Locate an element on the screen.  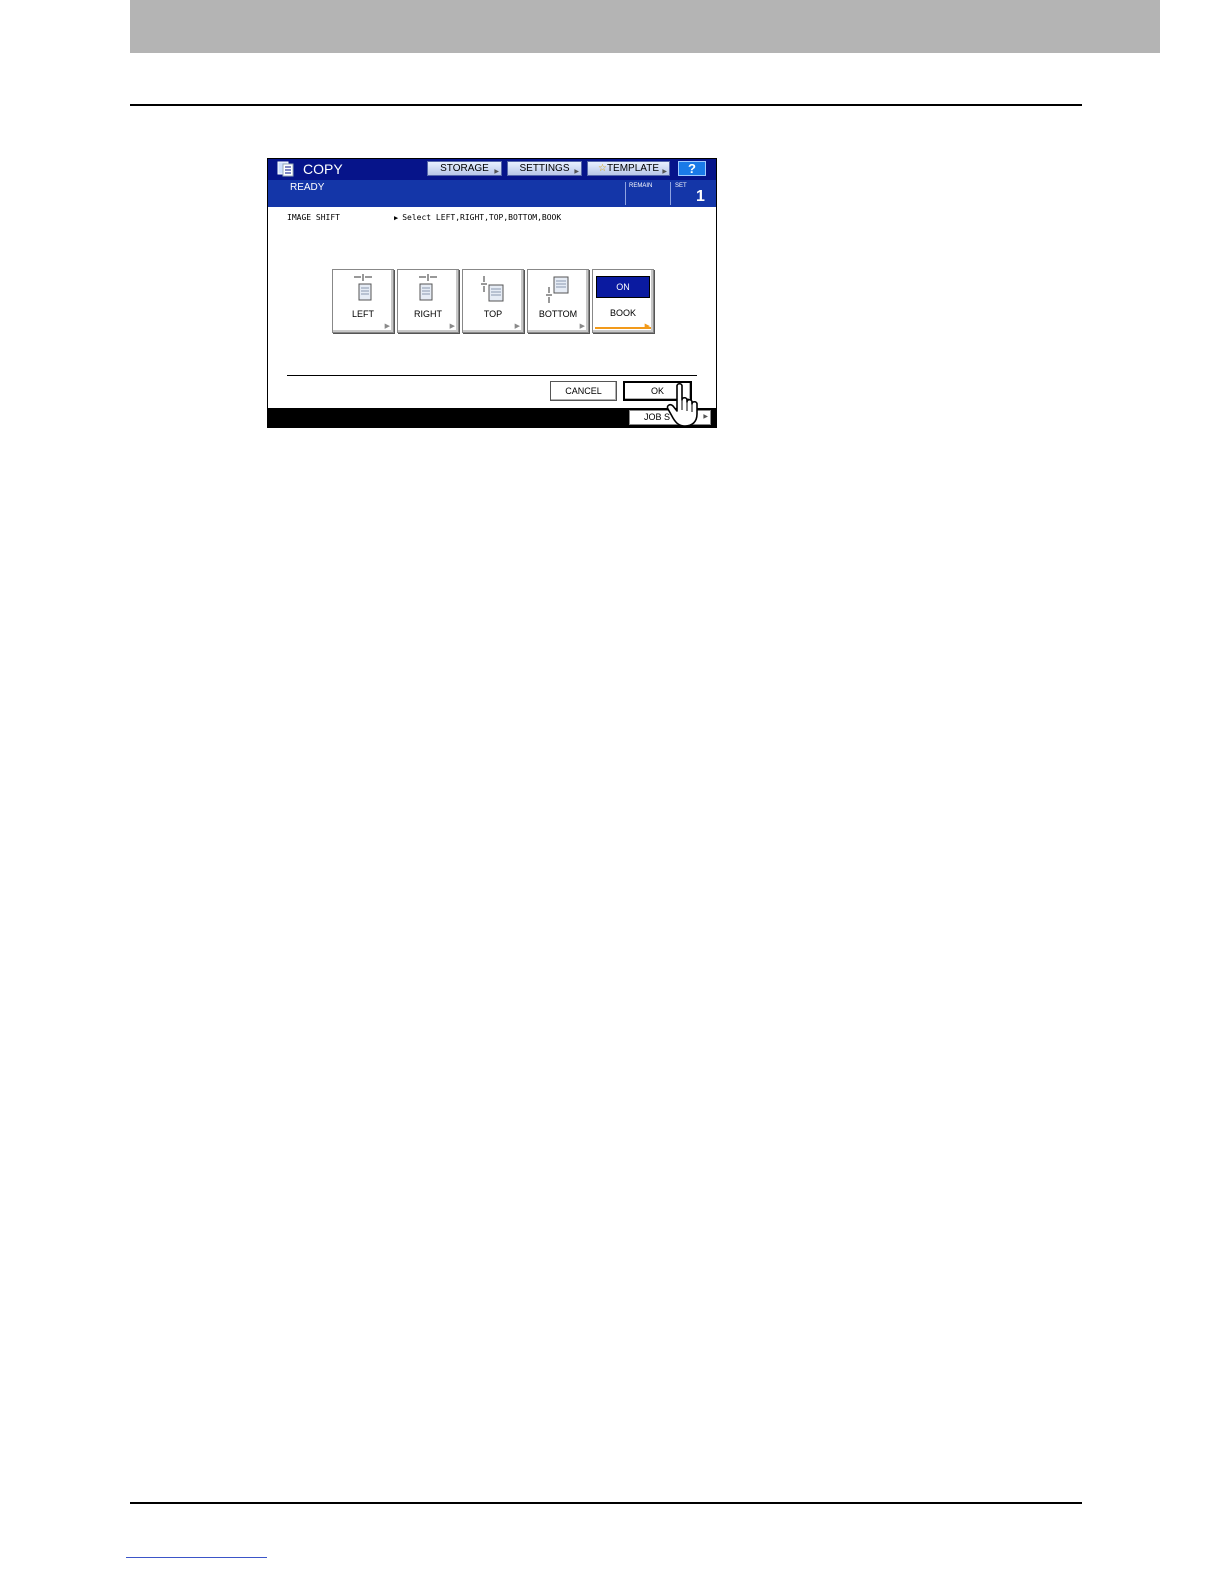
shift-right-label: RIGHT is located at coordinates (428, 314).